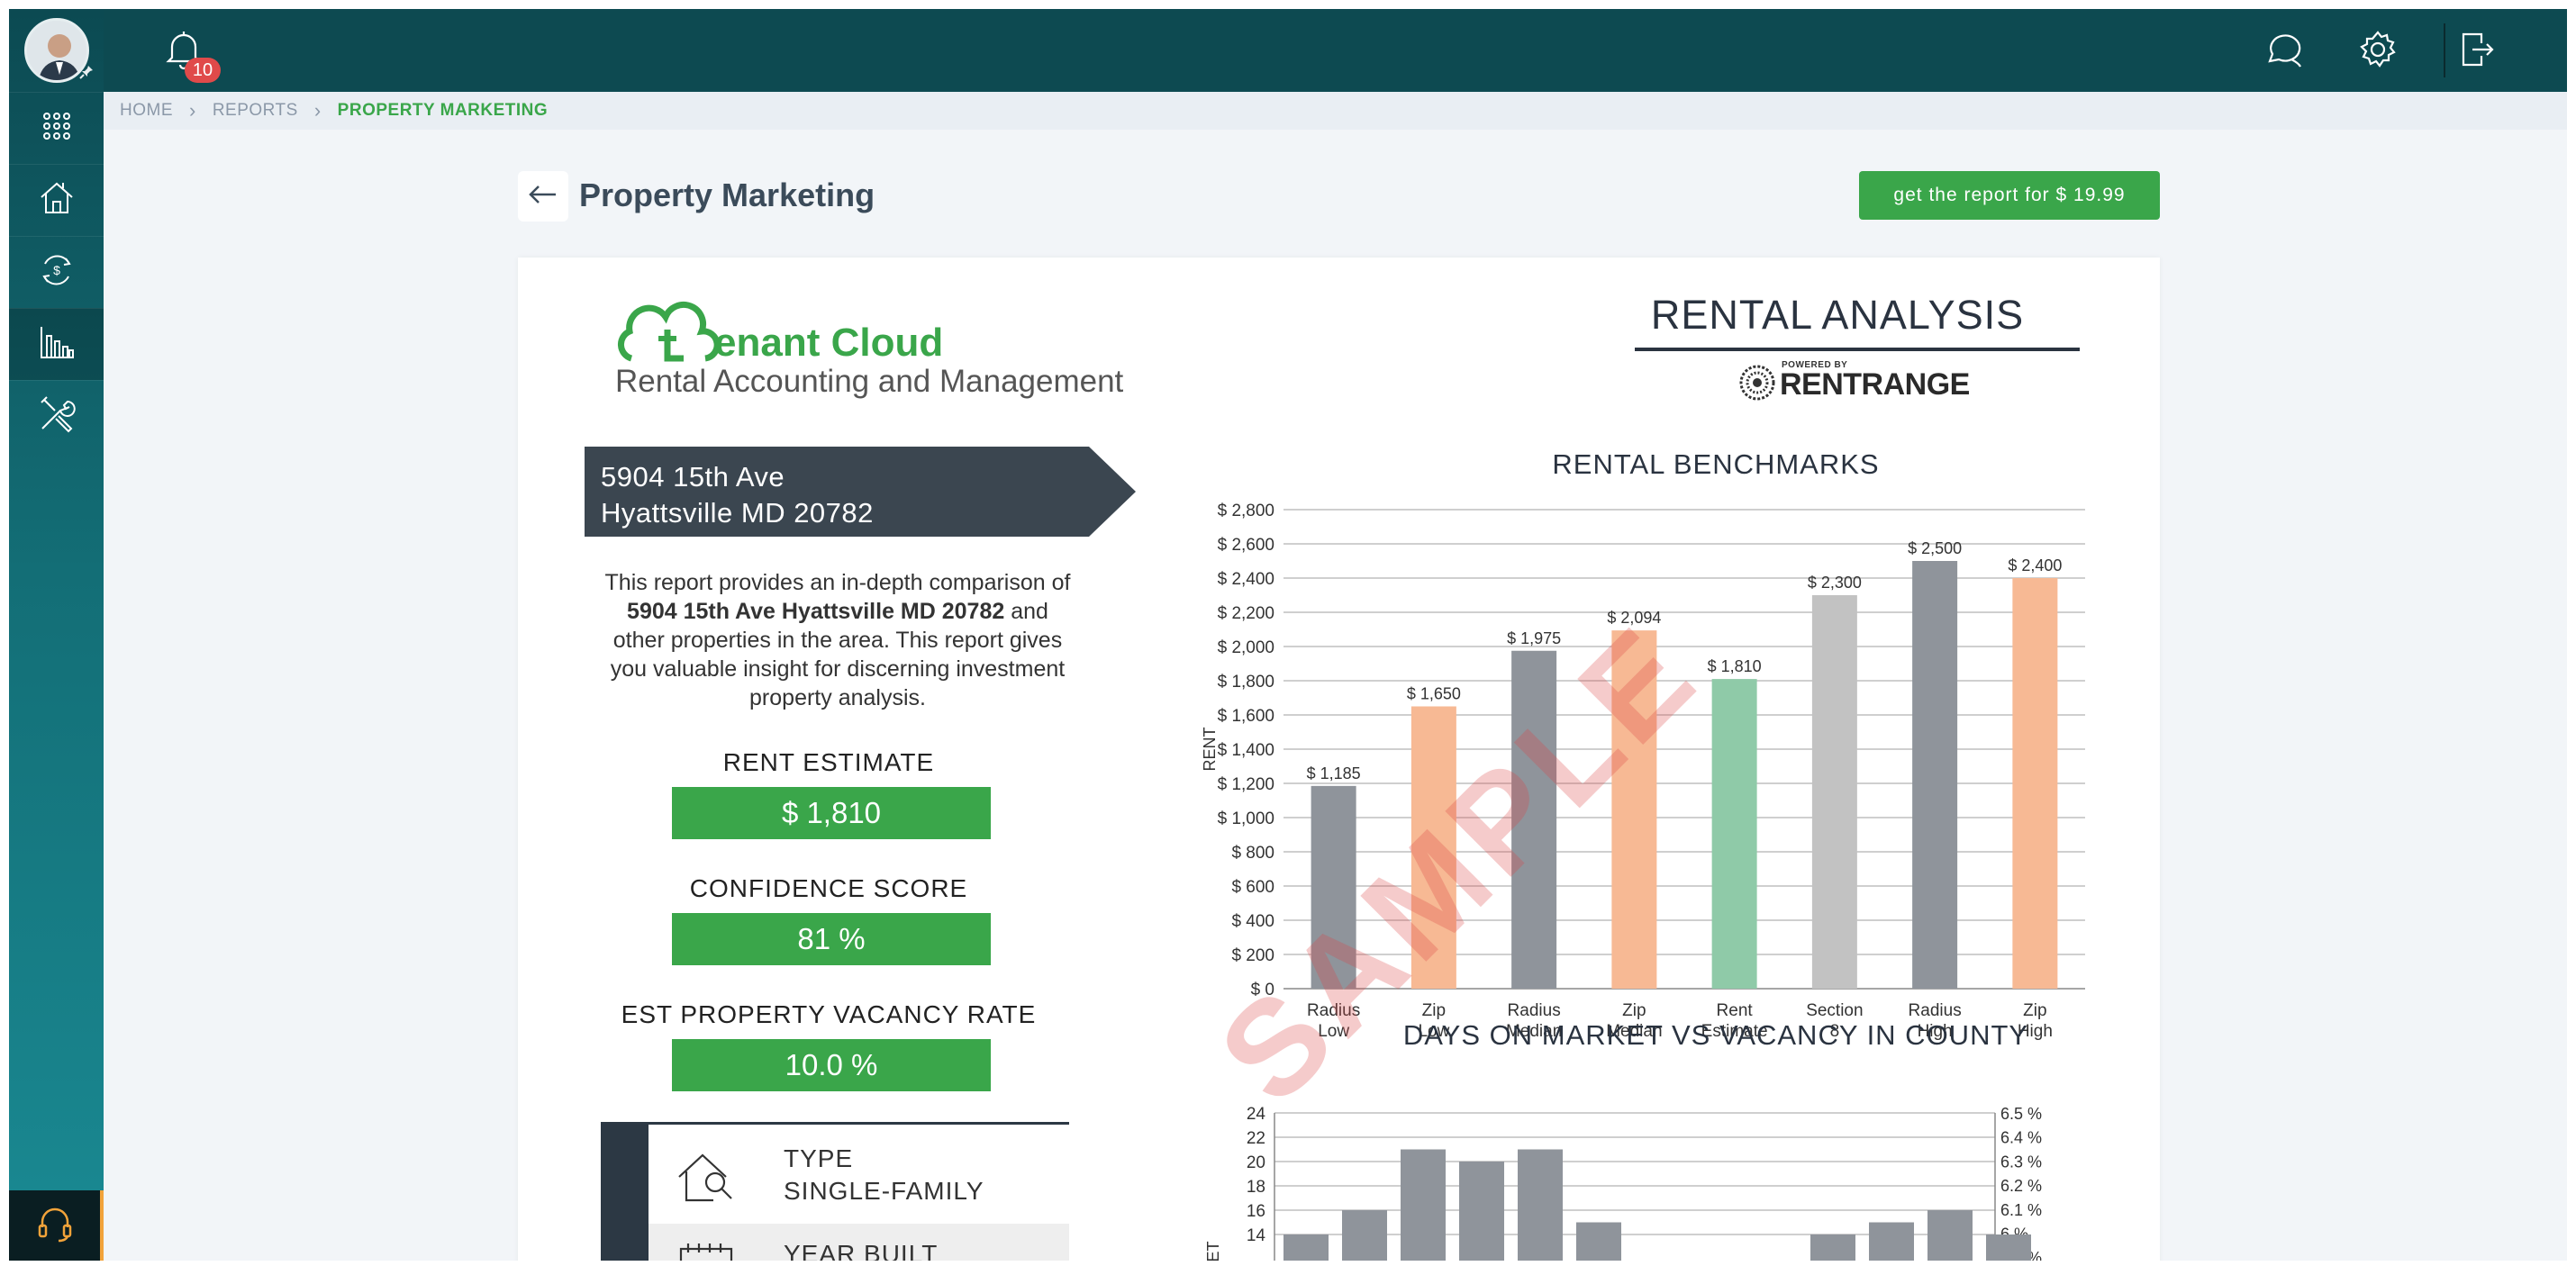 Image resolution: width=2576 pixels, height=1266 pixels. What do you see at coordinates (2444, 50) in the screenshot?
I see `top-divider` at bounding box center [2444, 50].